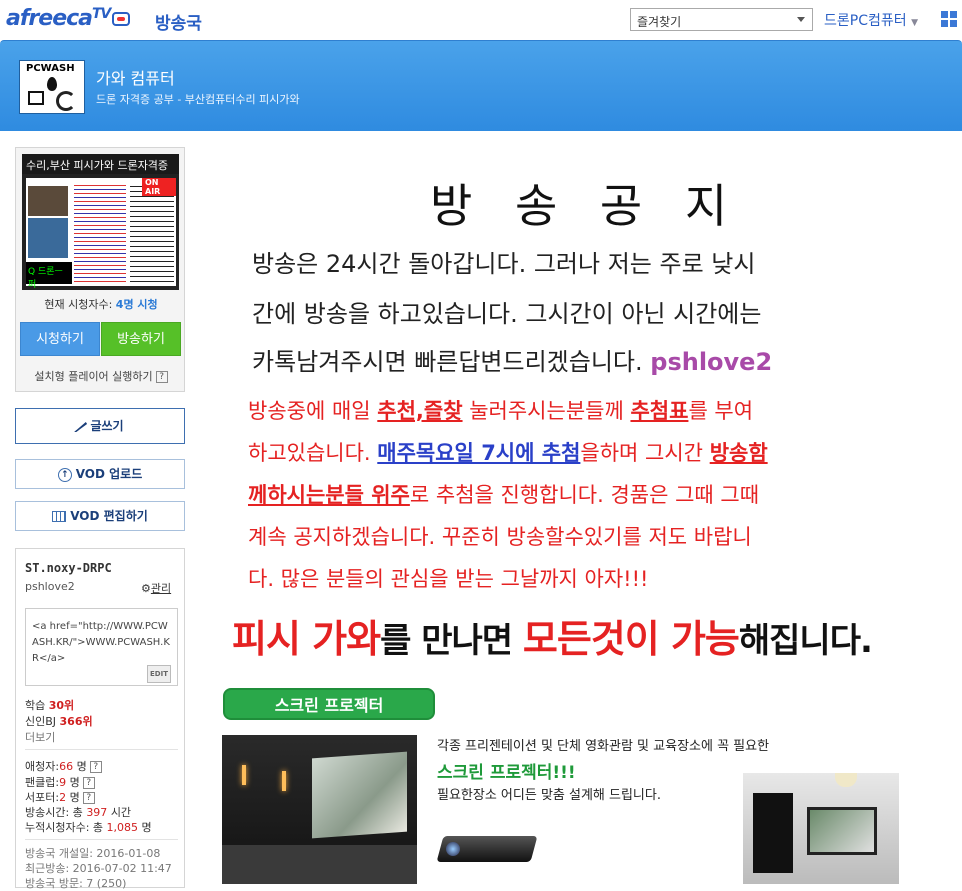 This screenshot has width=962, height=891. What do you see at coordinates (68, 568) in the screenshot?
I see `bj-name: ST.noxy-DRPC` at bounding box center [68, 568].